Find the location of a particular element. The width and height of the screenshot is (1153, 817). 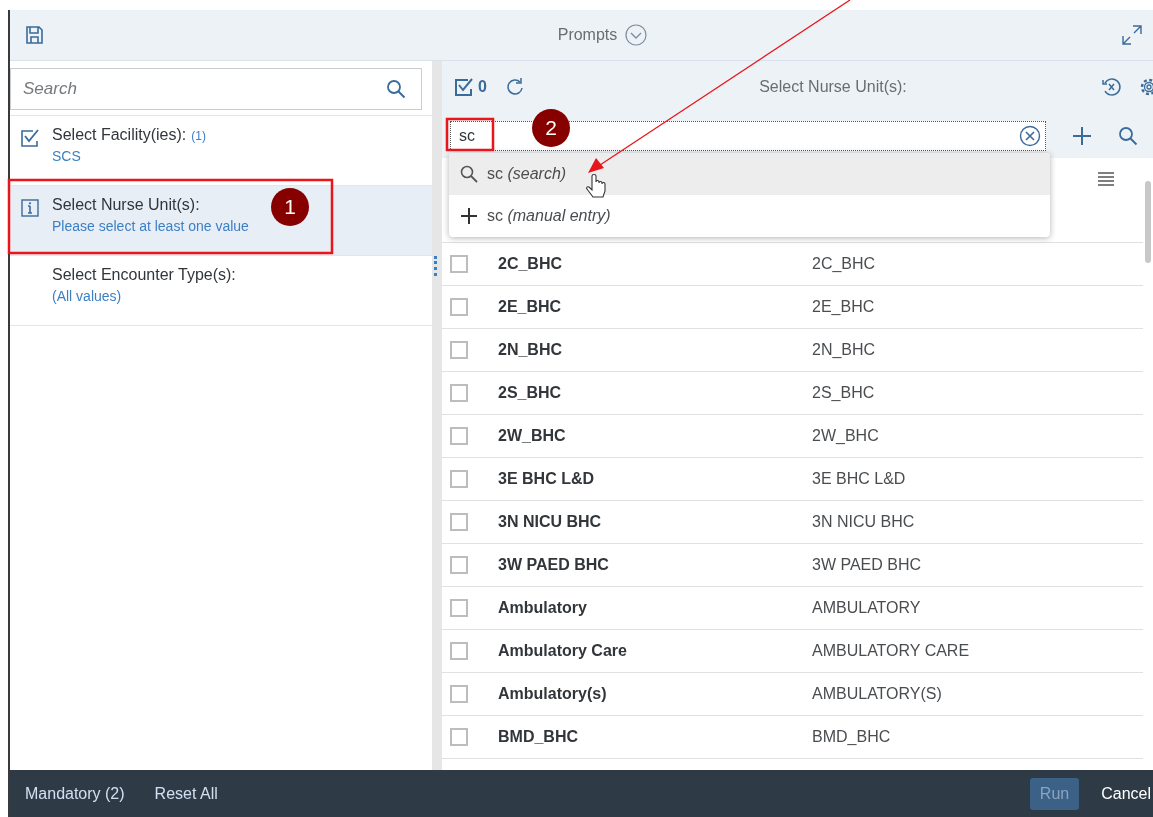

prompt-label: Select Nurse Unit(s): is located at coordinates (126, 205).